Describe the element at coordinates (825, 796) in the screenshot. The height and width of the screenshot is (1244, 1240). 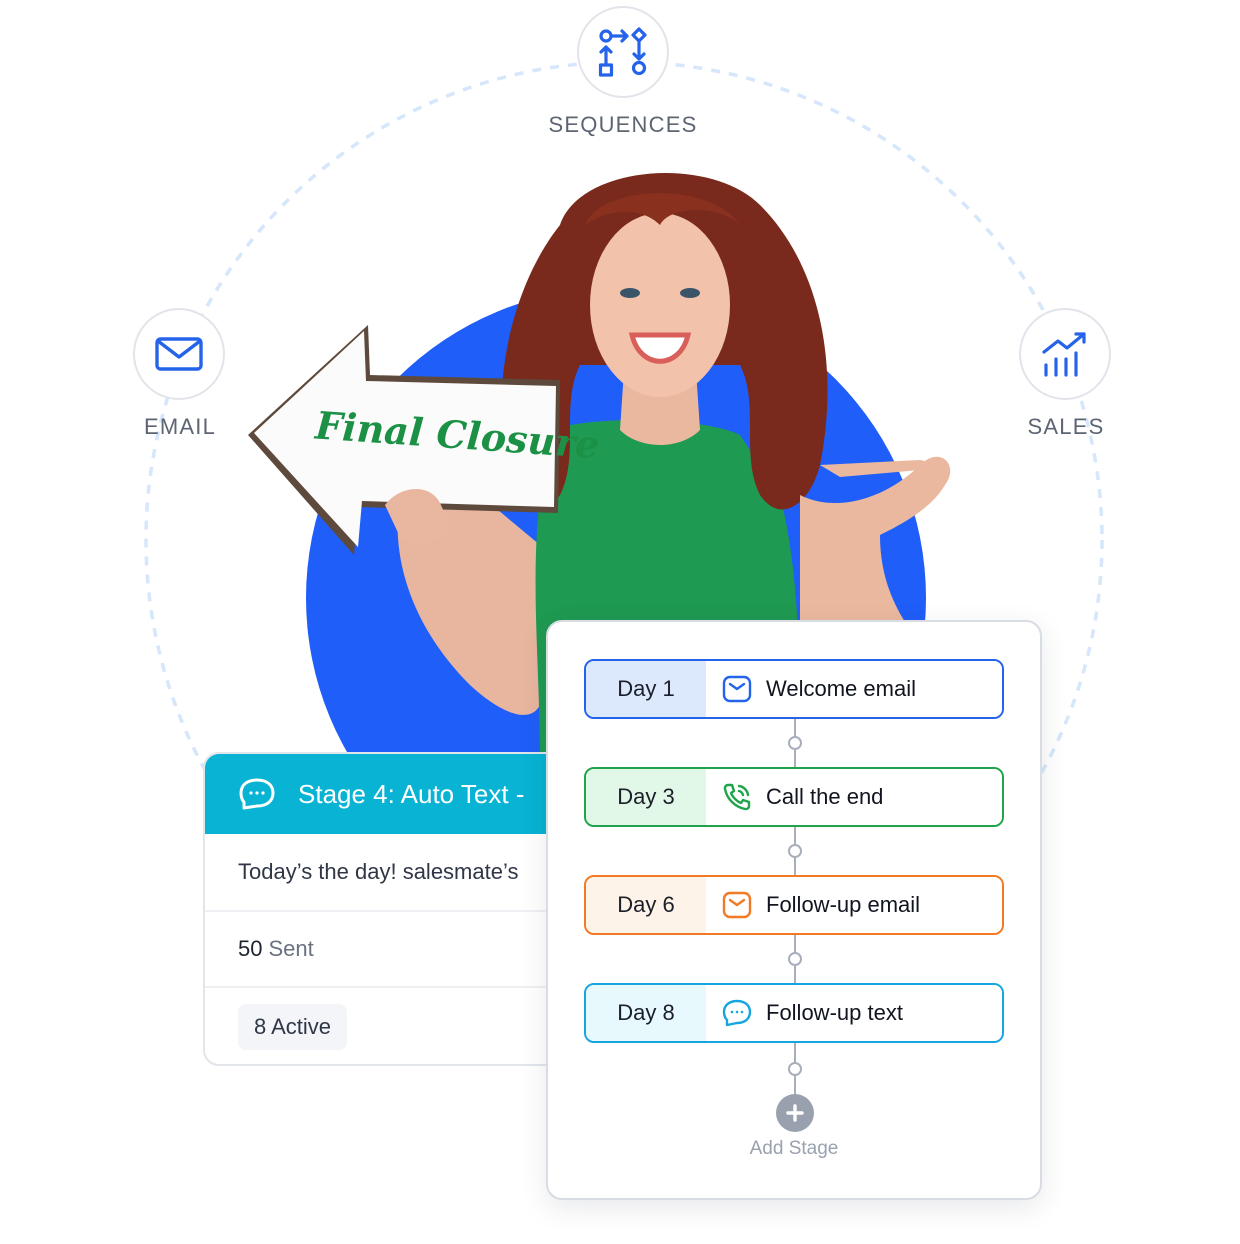
I see `step-label: Call the end` at that location.